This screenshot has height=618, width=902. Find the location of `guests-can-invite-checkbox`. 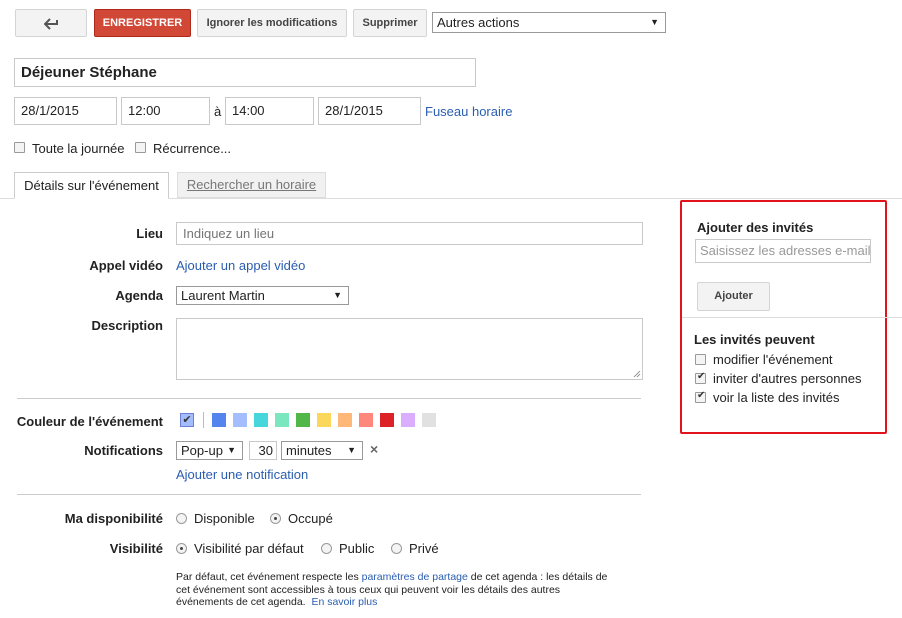

guests-can-invite-checkbox is located at coordinates (700, 377).